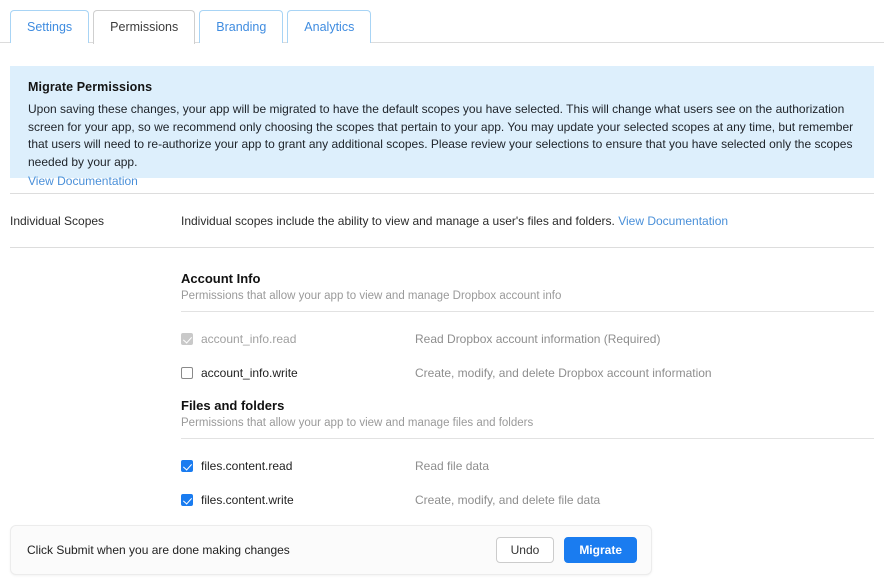 This screenshot has height=579, width=884. Describe the element at coordinates (452, 466) in the screenshot. I see `scope-description-files-content-read: Read file data` at that location.